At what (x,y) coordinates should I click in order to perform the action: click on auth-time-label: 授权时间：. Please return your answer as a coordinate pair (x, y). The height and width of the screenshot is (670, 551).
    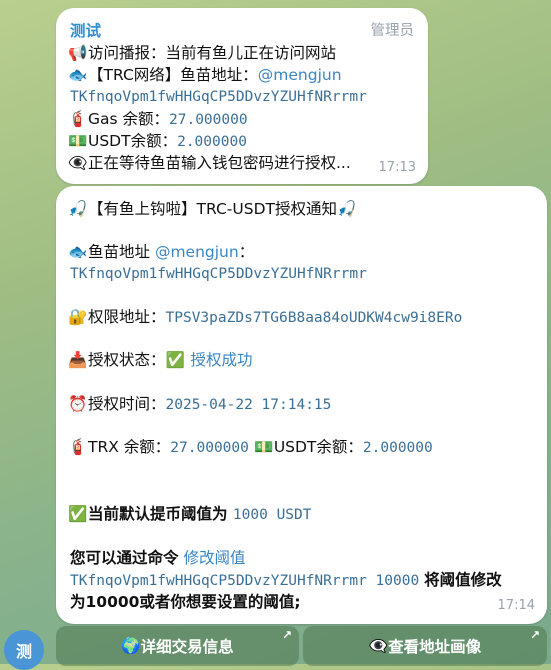
    Looking at the image, I should click on (127, 404).